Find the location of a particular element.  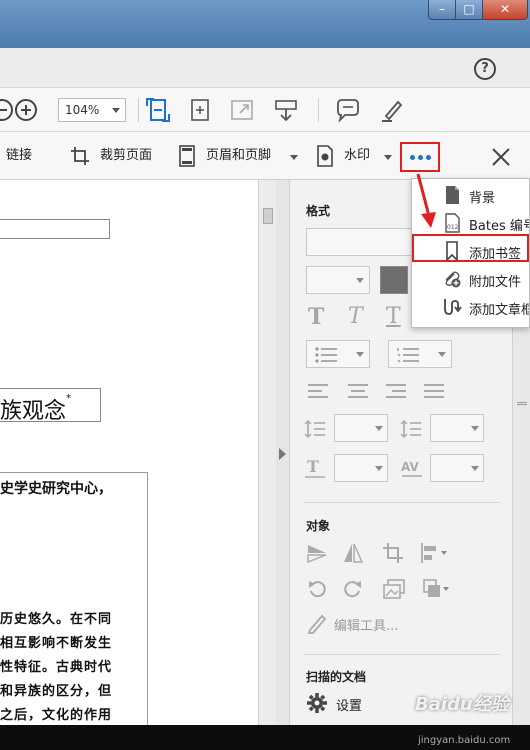

paragraph-spacing-select is located at coordinates (457, 428).